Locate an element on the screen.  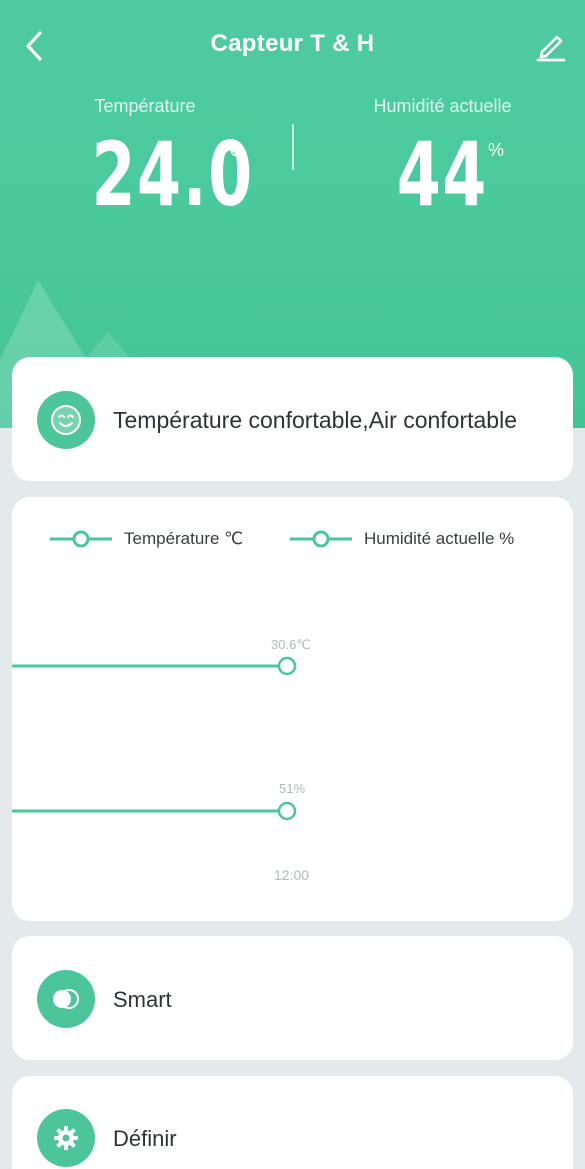
temperature-data-label: 30.6℃ is located at coordinates (291, 644).